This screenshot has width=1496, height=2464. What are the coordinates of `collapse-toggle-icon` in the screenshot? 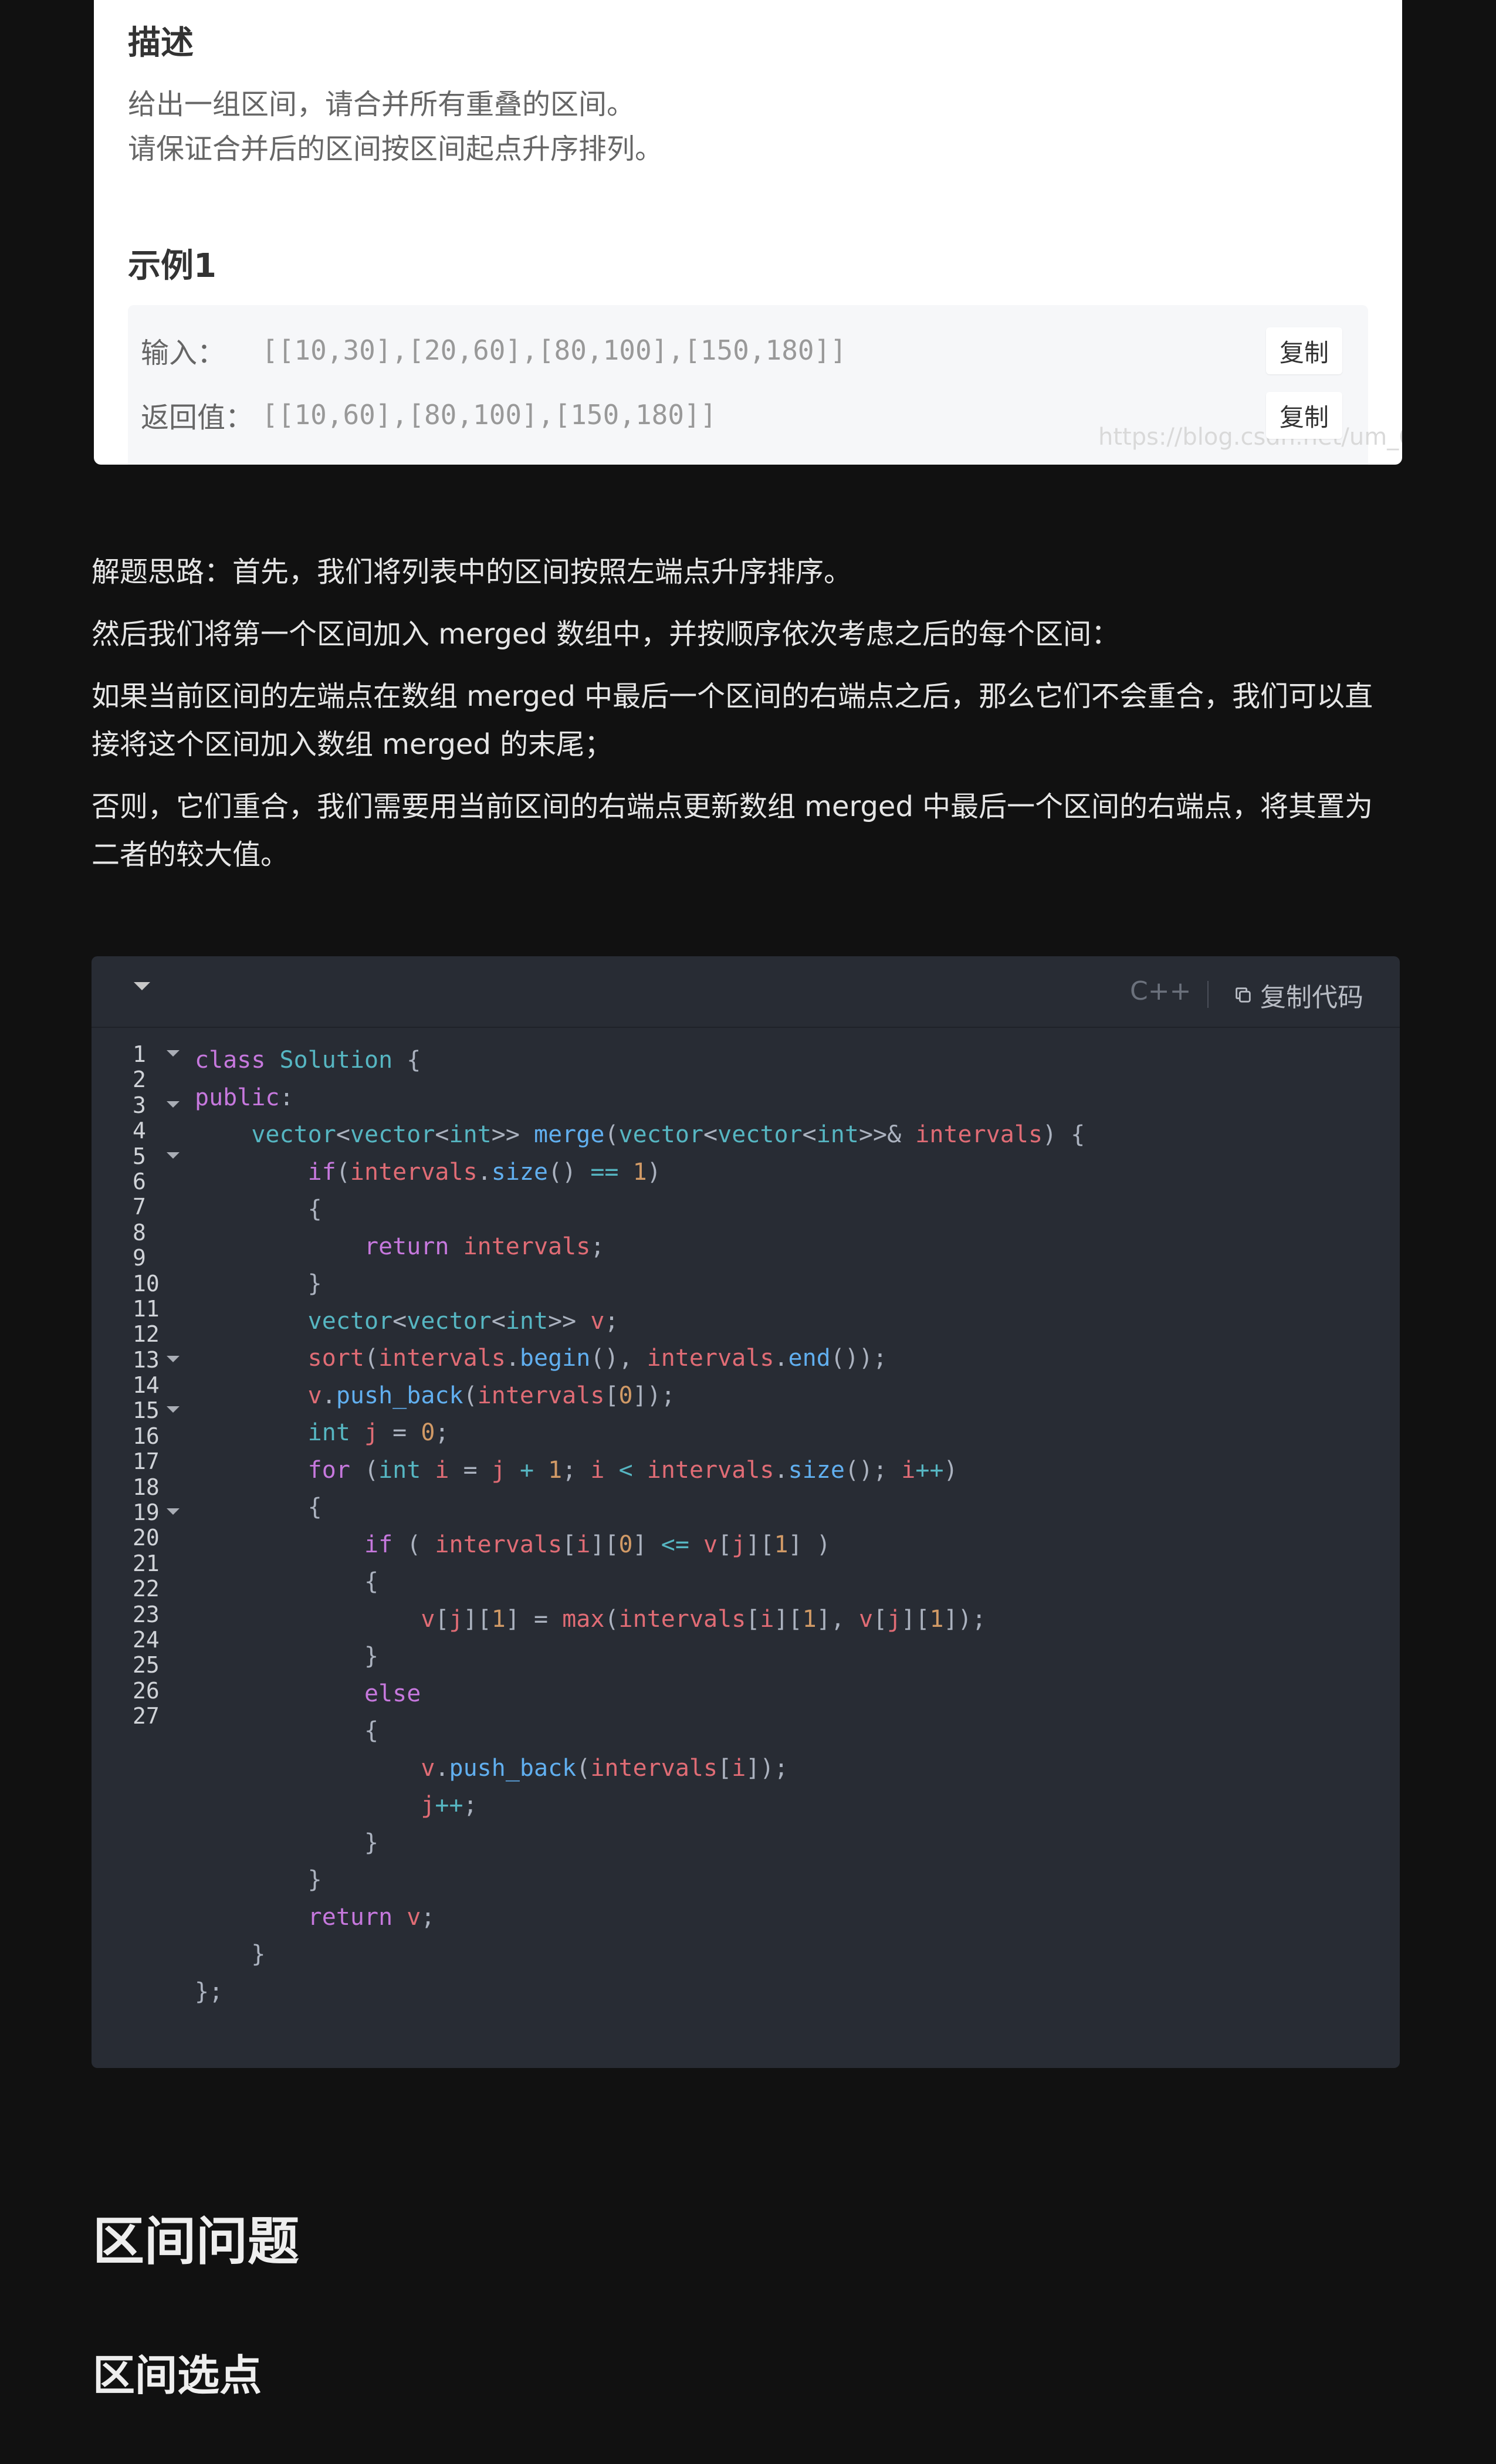 It's located at (142, 986).